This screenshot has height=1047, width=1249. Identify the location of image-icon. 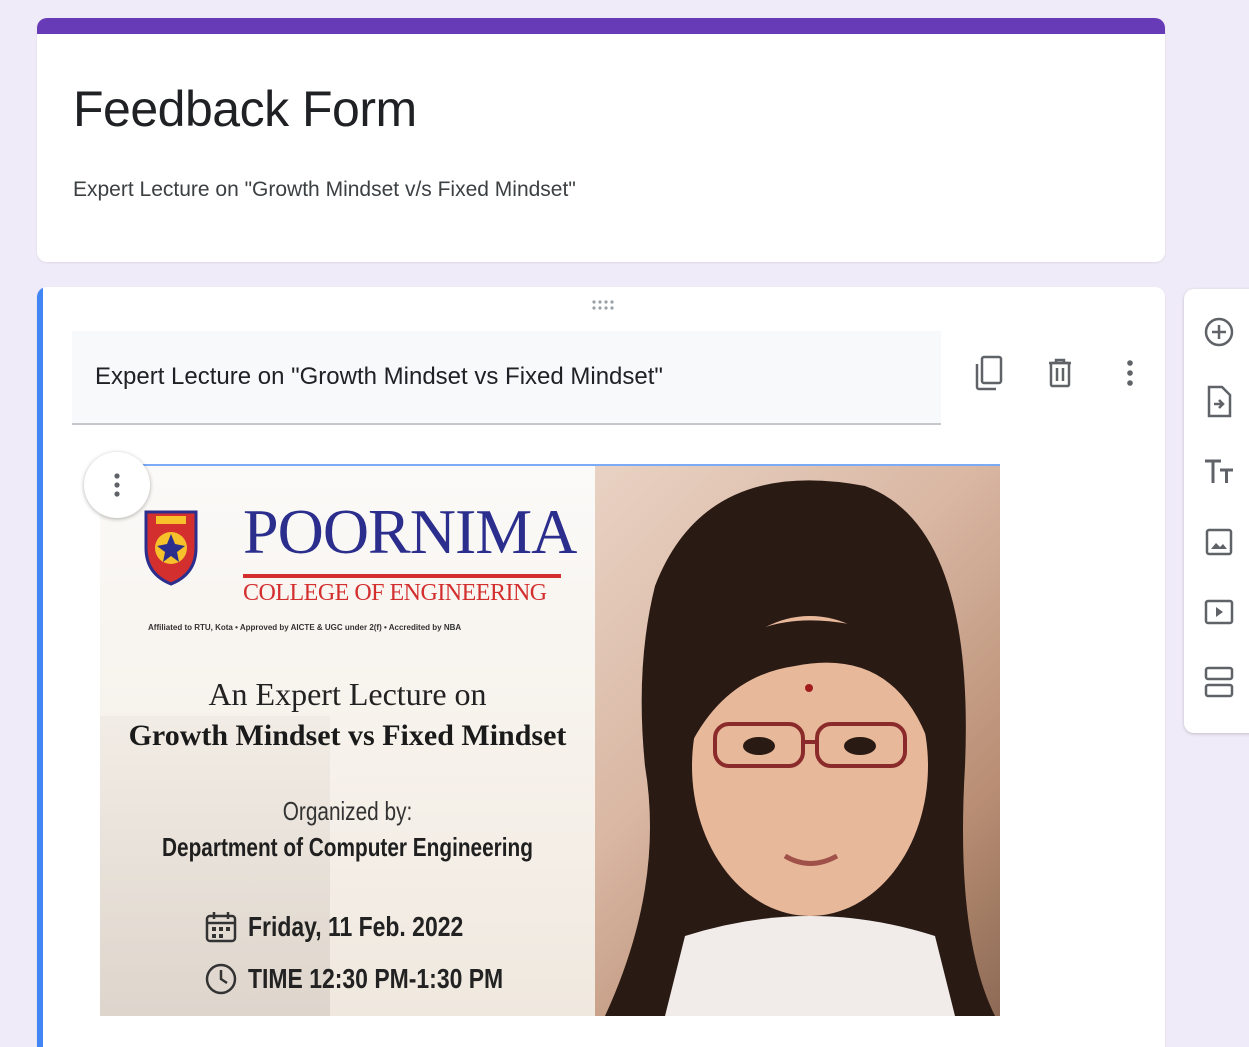
(1219, 542).